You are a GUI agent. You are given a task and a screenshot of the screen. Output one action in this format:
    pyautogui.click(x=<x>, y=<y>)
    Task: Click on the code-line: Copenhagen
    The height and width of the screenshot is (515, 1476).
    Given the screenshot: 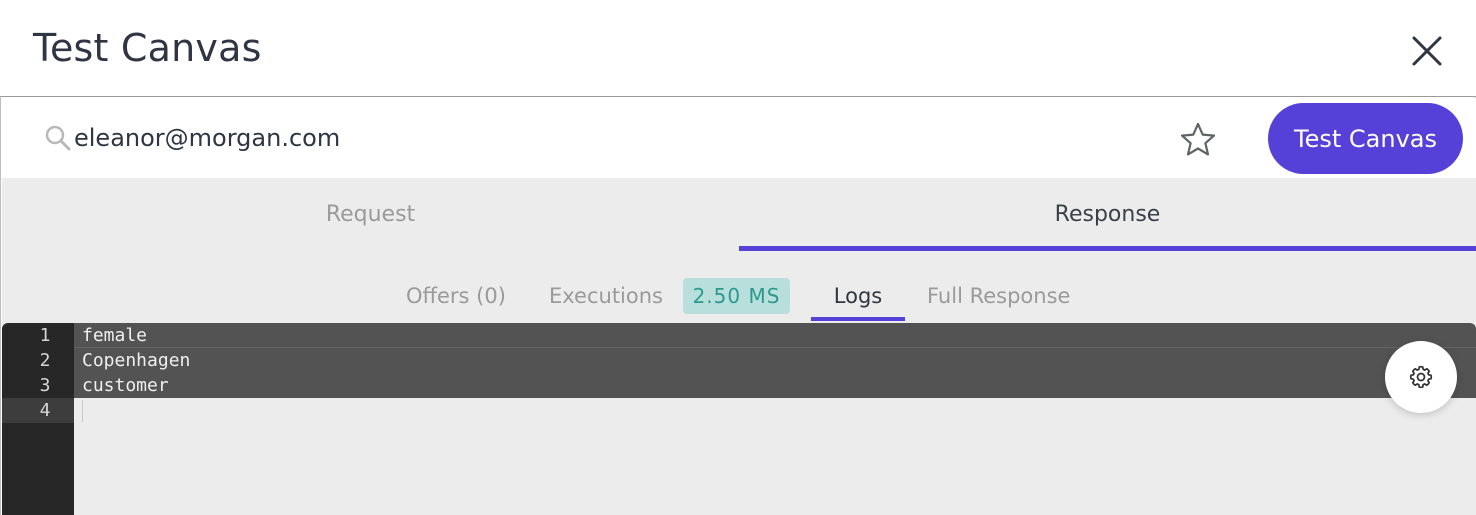 What is the action you would take?
    pyautogui.click(x=136, y=360)
    